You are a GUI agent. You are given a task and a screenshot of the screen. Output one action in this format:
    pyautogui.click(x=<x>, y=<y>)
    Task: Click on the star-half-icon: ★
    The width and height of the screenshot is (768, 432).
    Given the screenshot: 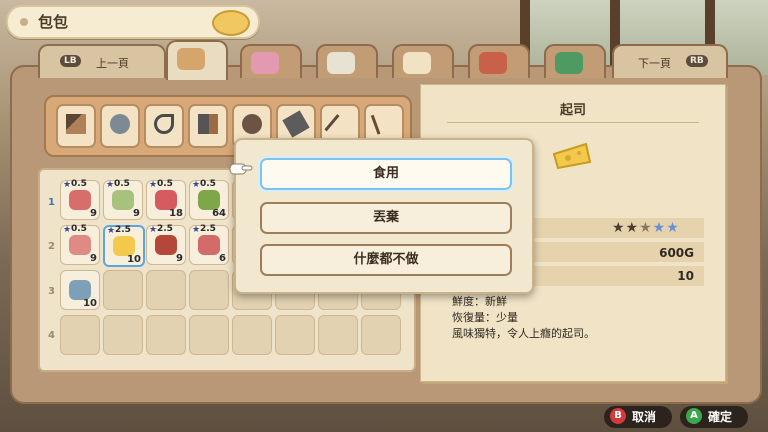 What is the action you would take?
    pyautogui.click(x=646, y=228)
    